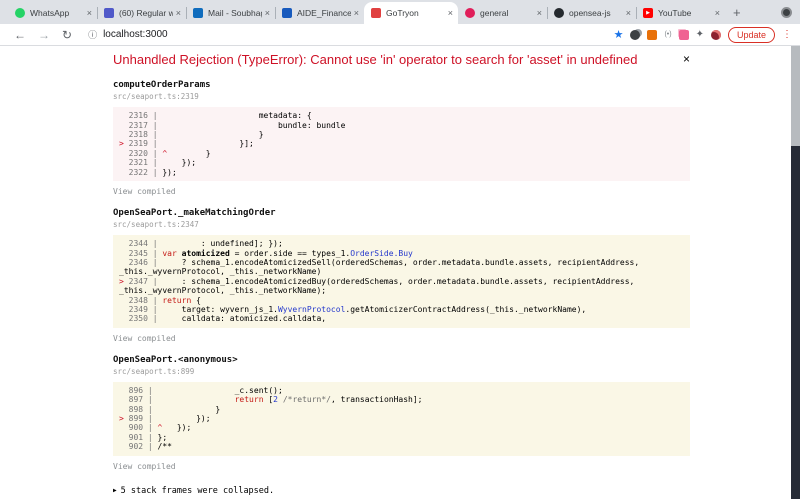 This screenshot has height=500, width=800. What do you see at coordinates (194, 213) in the screenshot?
I see `frame-function-name: OpenSeaPort._makeMatchingOrder` at bounding box center [194, 213].